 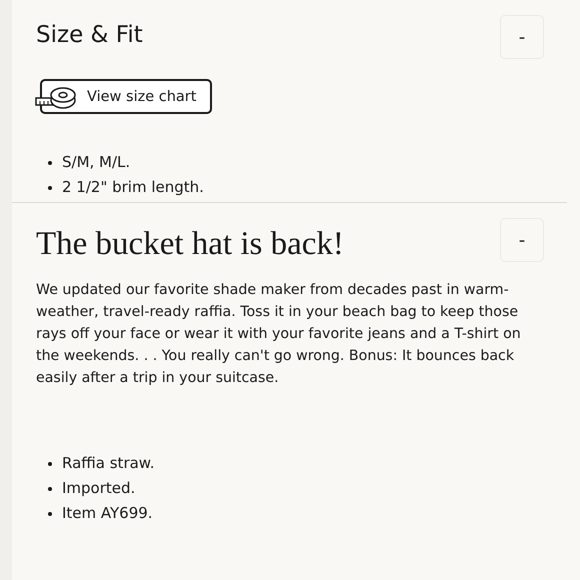 What do you see at coordinates (96, 162) in the screenshot?
I see `bullet-text: S/M, M/L.` at bounding box center [96, 162].